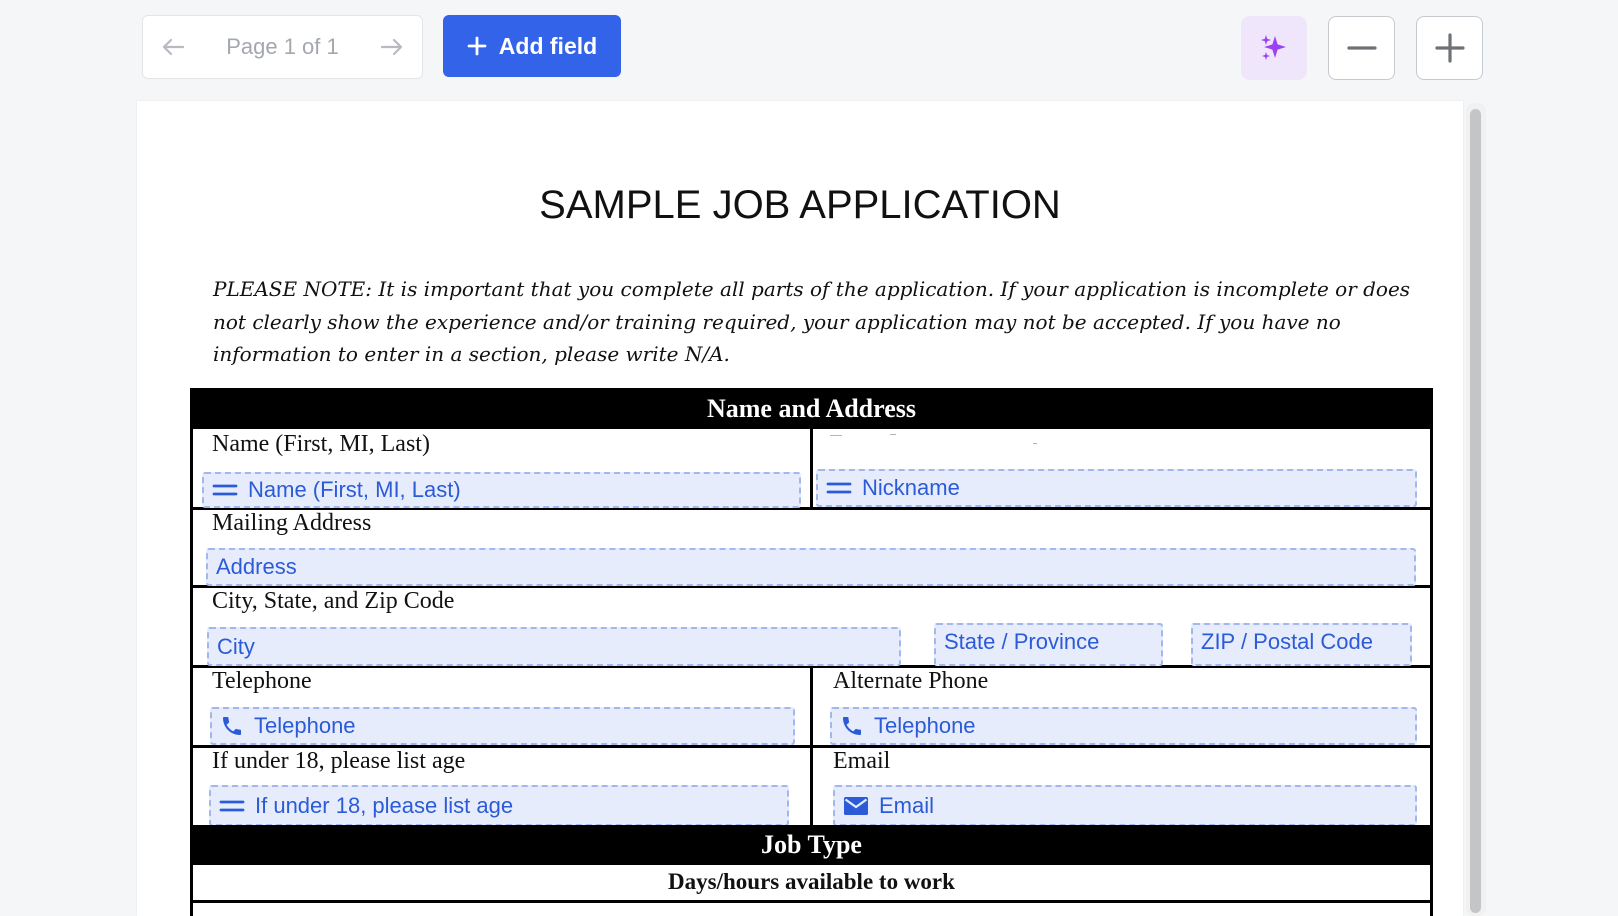 This screenshot has height=916, width=1618. Describe the element at coordinates (292, 523) in the screenshot. I see `label-mailing-address: Mailing Address` at that location.